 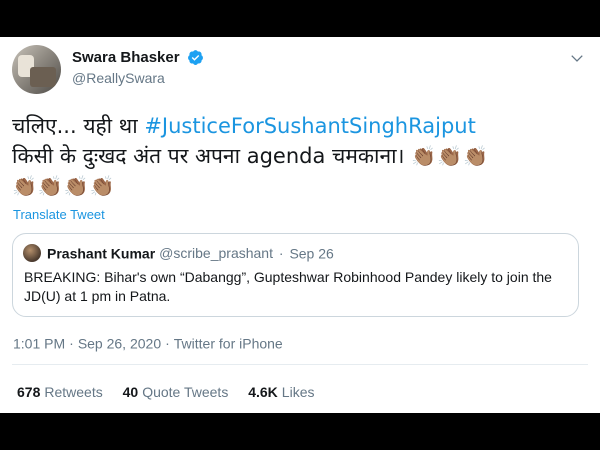 What do you see at coordinates (29, 392) in the screenshot?
I see `retweets-count: 678` at bounding box center [29, 392].